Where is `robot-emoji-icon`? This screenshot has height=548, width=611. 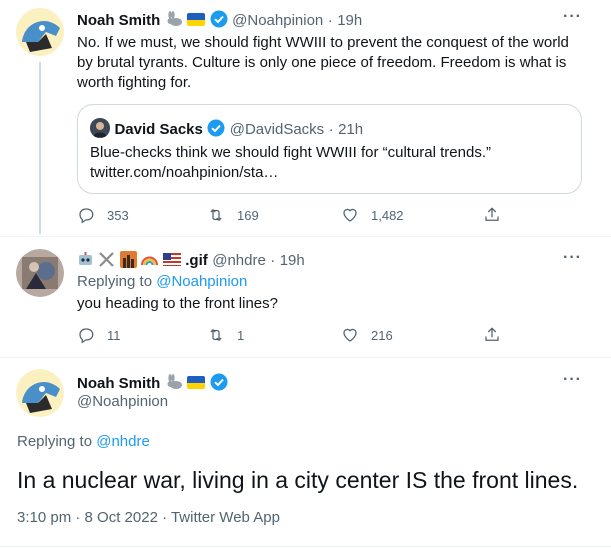 robot-emoji-icon is located at coordinates (85, 259).